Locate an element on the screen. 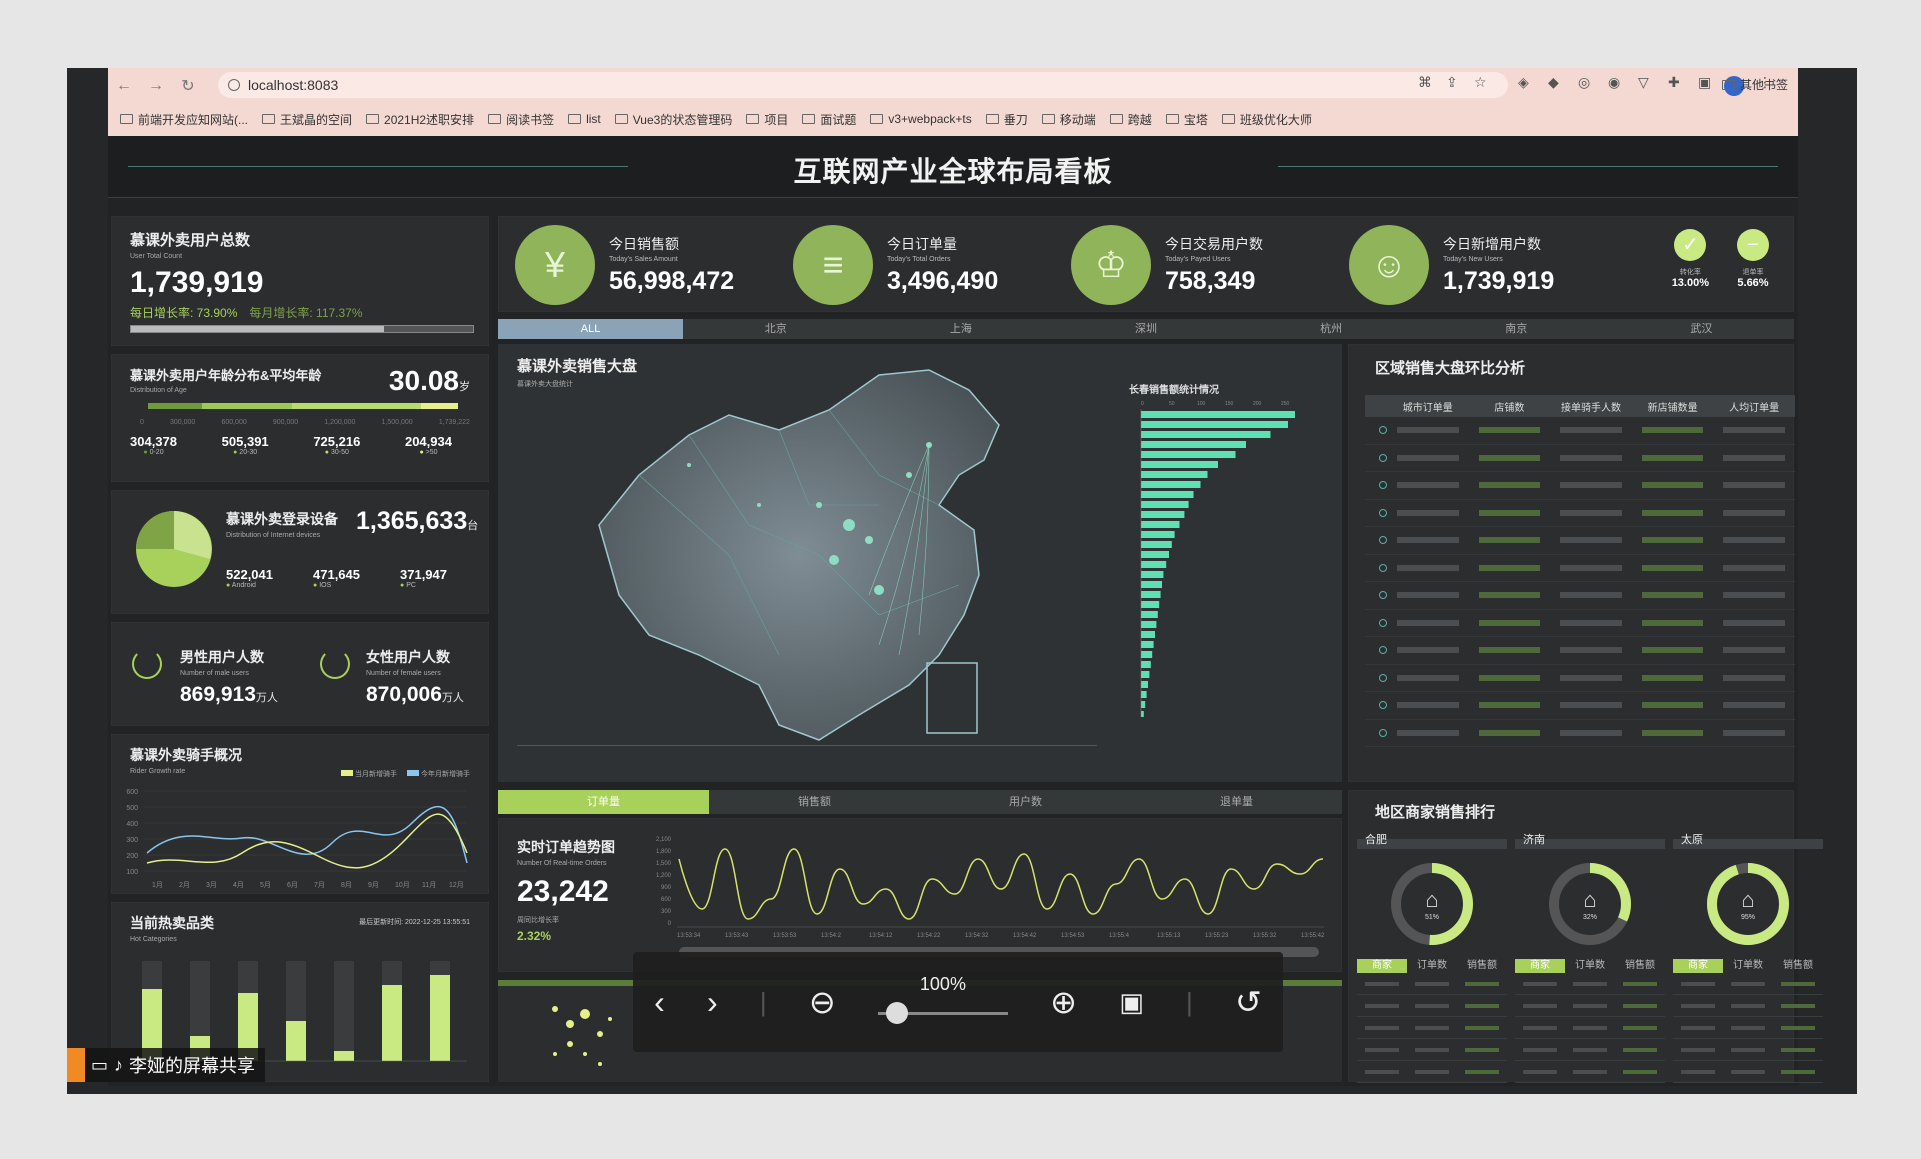 The image size is (1921, 1159). age-group-label: ● 20-30 is located at coordinates (245, 452).